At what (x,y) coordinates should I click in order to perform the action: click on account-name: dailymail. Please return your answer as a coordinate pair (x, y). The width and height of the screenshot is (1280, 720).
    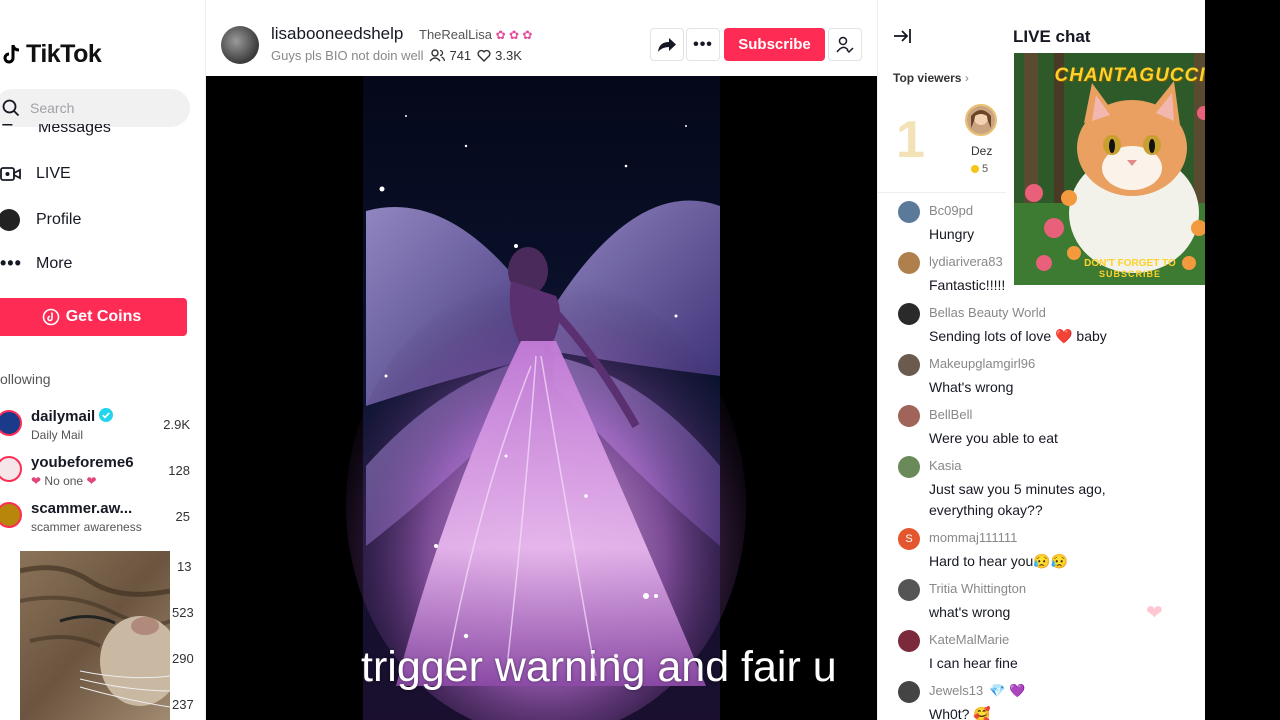
    Looking at the image, I should click on (72, 416).